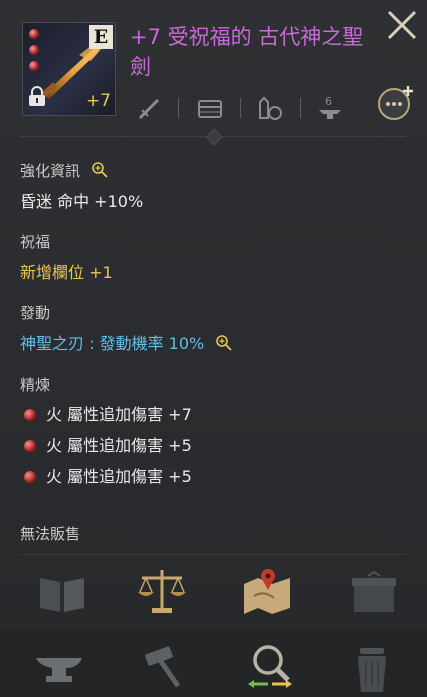 The image size is (427, 697). What do you see at coordinates (374, 593) in the screenshot?
I see `box-icon` at bounding box center [374, 593].